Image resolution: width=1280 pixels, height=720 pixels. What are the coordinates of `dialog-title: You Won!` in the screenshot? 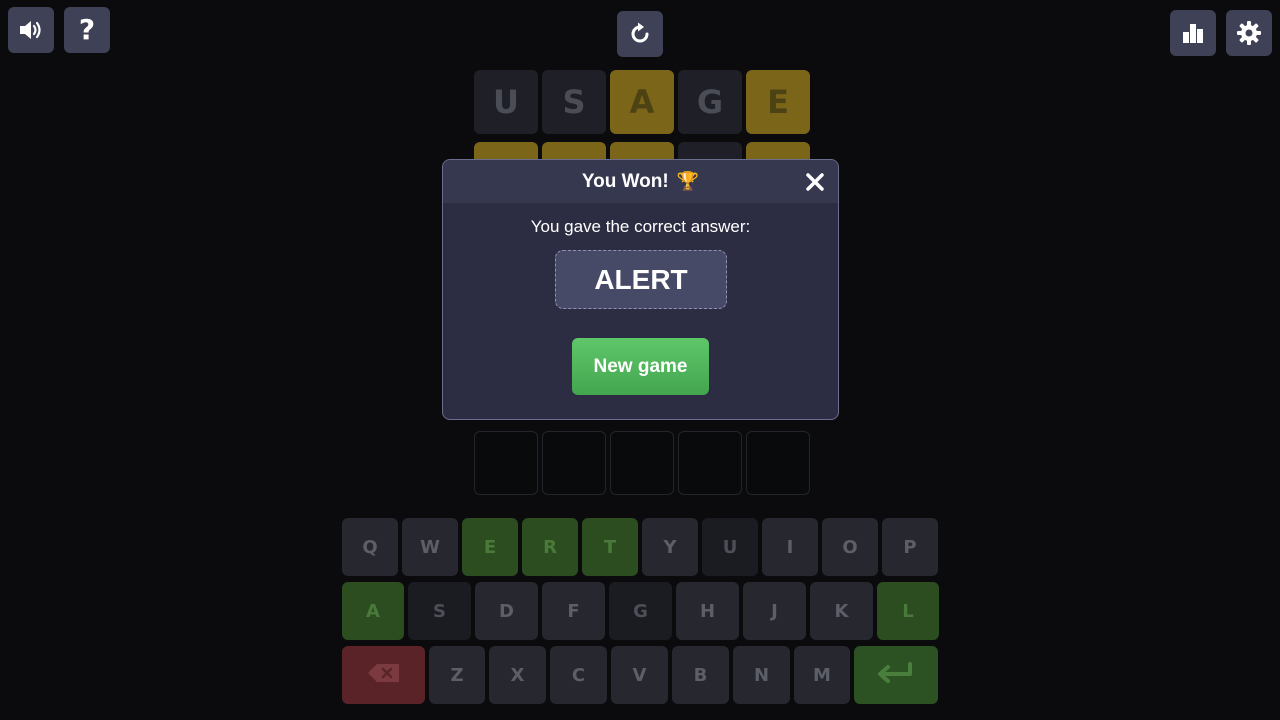 It's located at (625, 181).